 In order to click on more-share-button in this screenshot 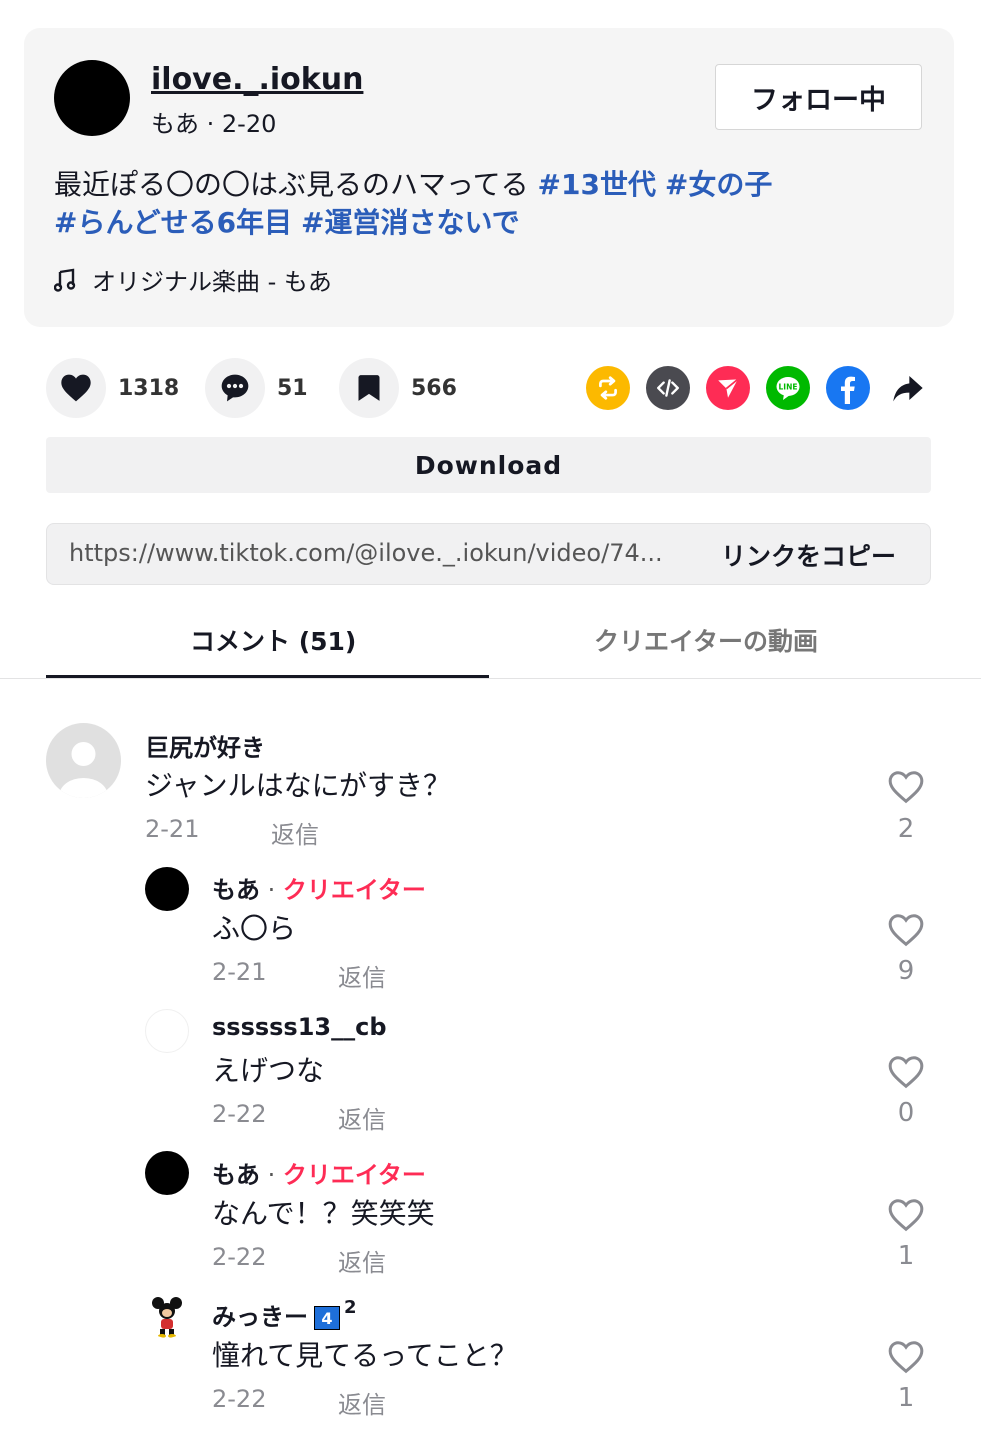, I will do `click(908, 388)`.